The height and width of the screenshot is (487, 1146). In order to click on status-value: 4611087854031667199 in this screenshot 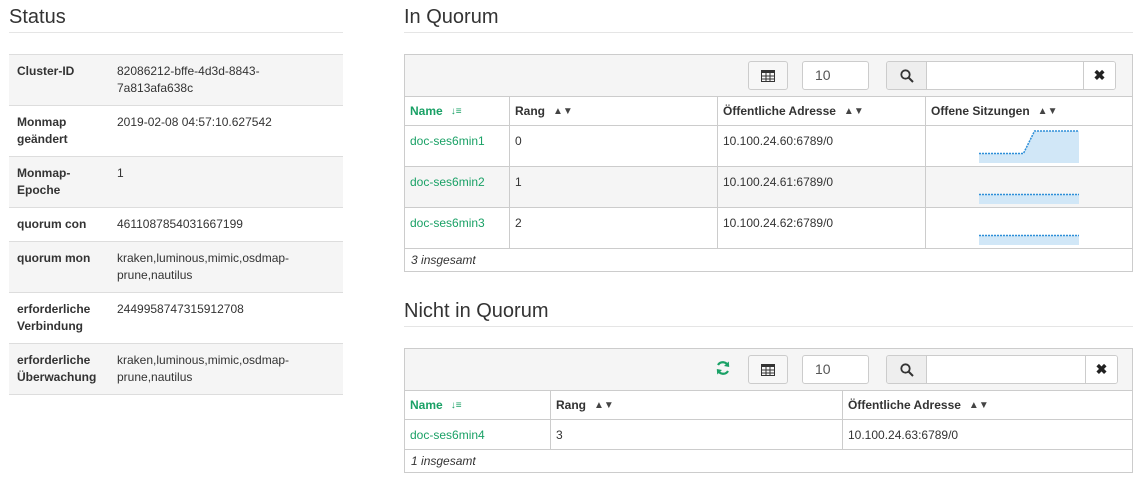, I will do `click(180, 224)`.